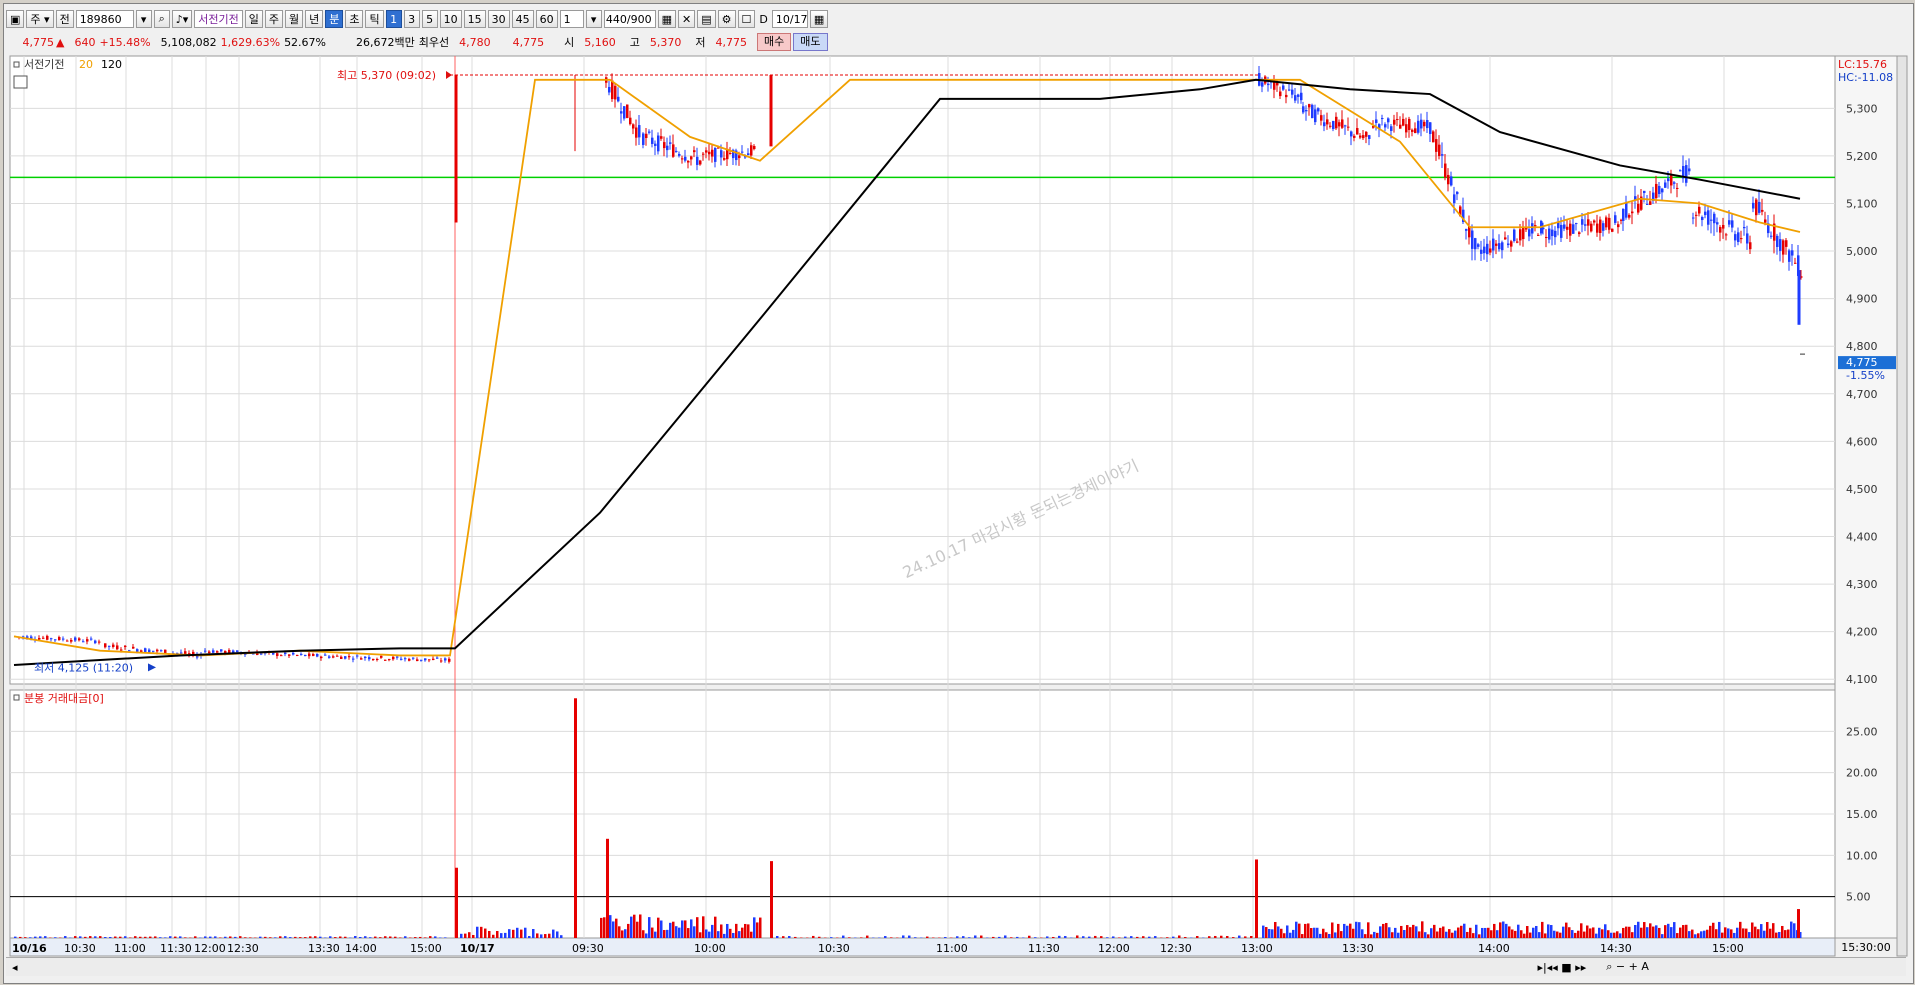 The width and height of the screenshot is (1915, 985). I want to click on scrollbar-vertical, so click(1902, 506).